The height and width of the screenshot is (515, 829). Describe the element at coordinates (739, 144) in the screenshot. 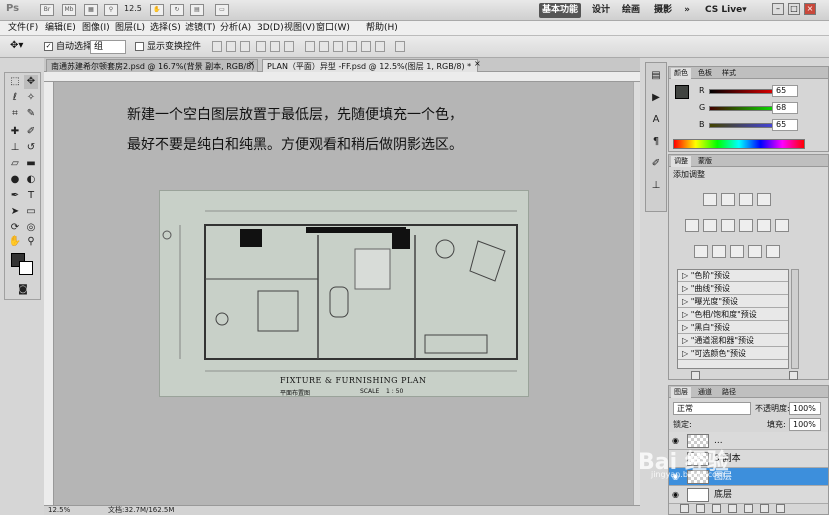

I see `color-spectrum` at that location.